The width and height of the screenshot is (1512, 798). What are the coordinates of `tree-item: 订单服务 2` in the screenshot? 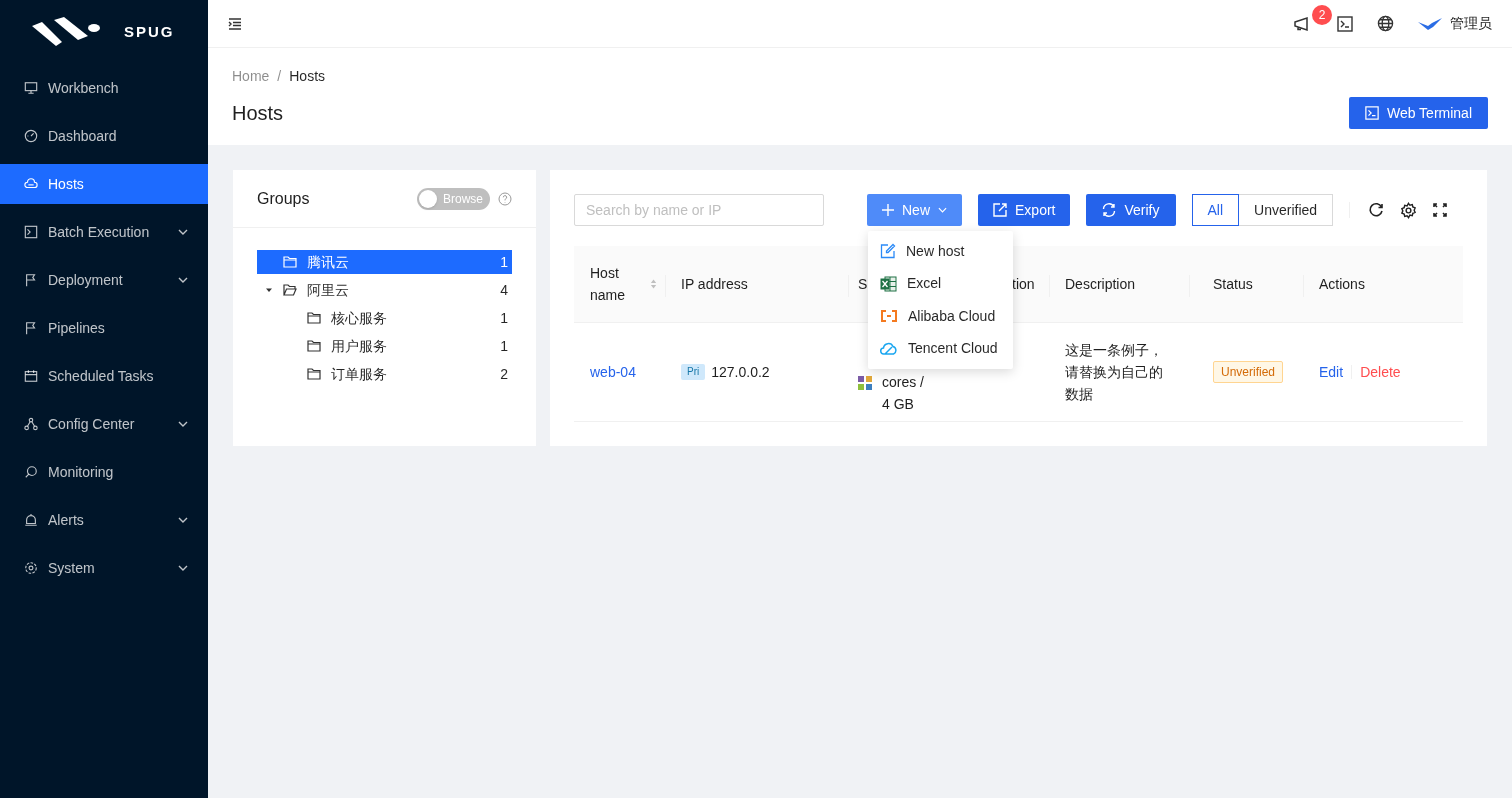 It's located at (384, 374).